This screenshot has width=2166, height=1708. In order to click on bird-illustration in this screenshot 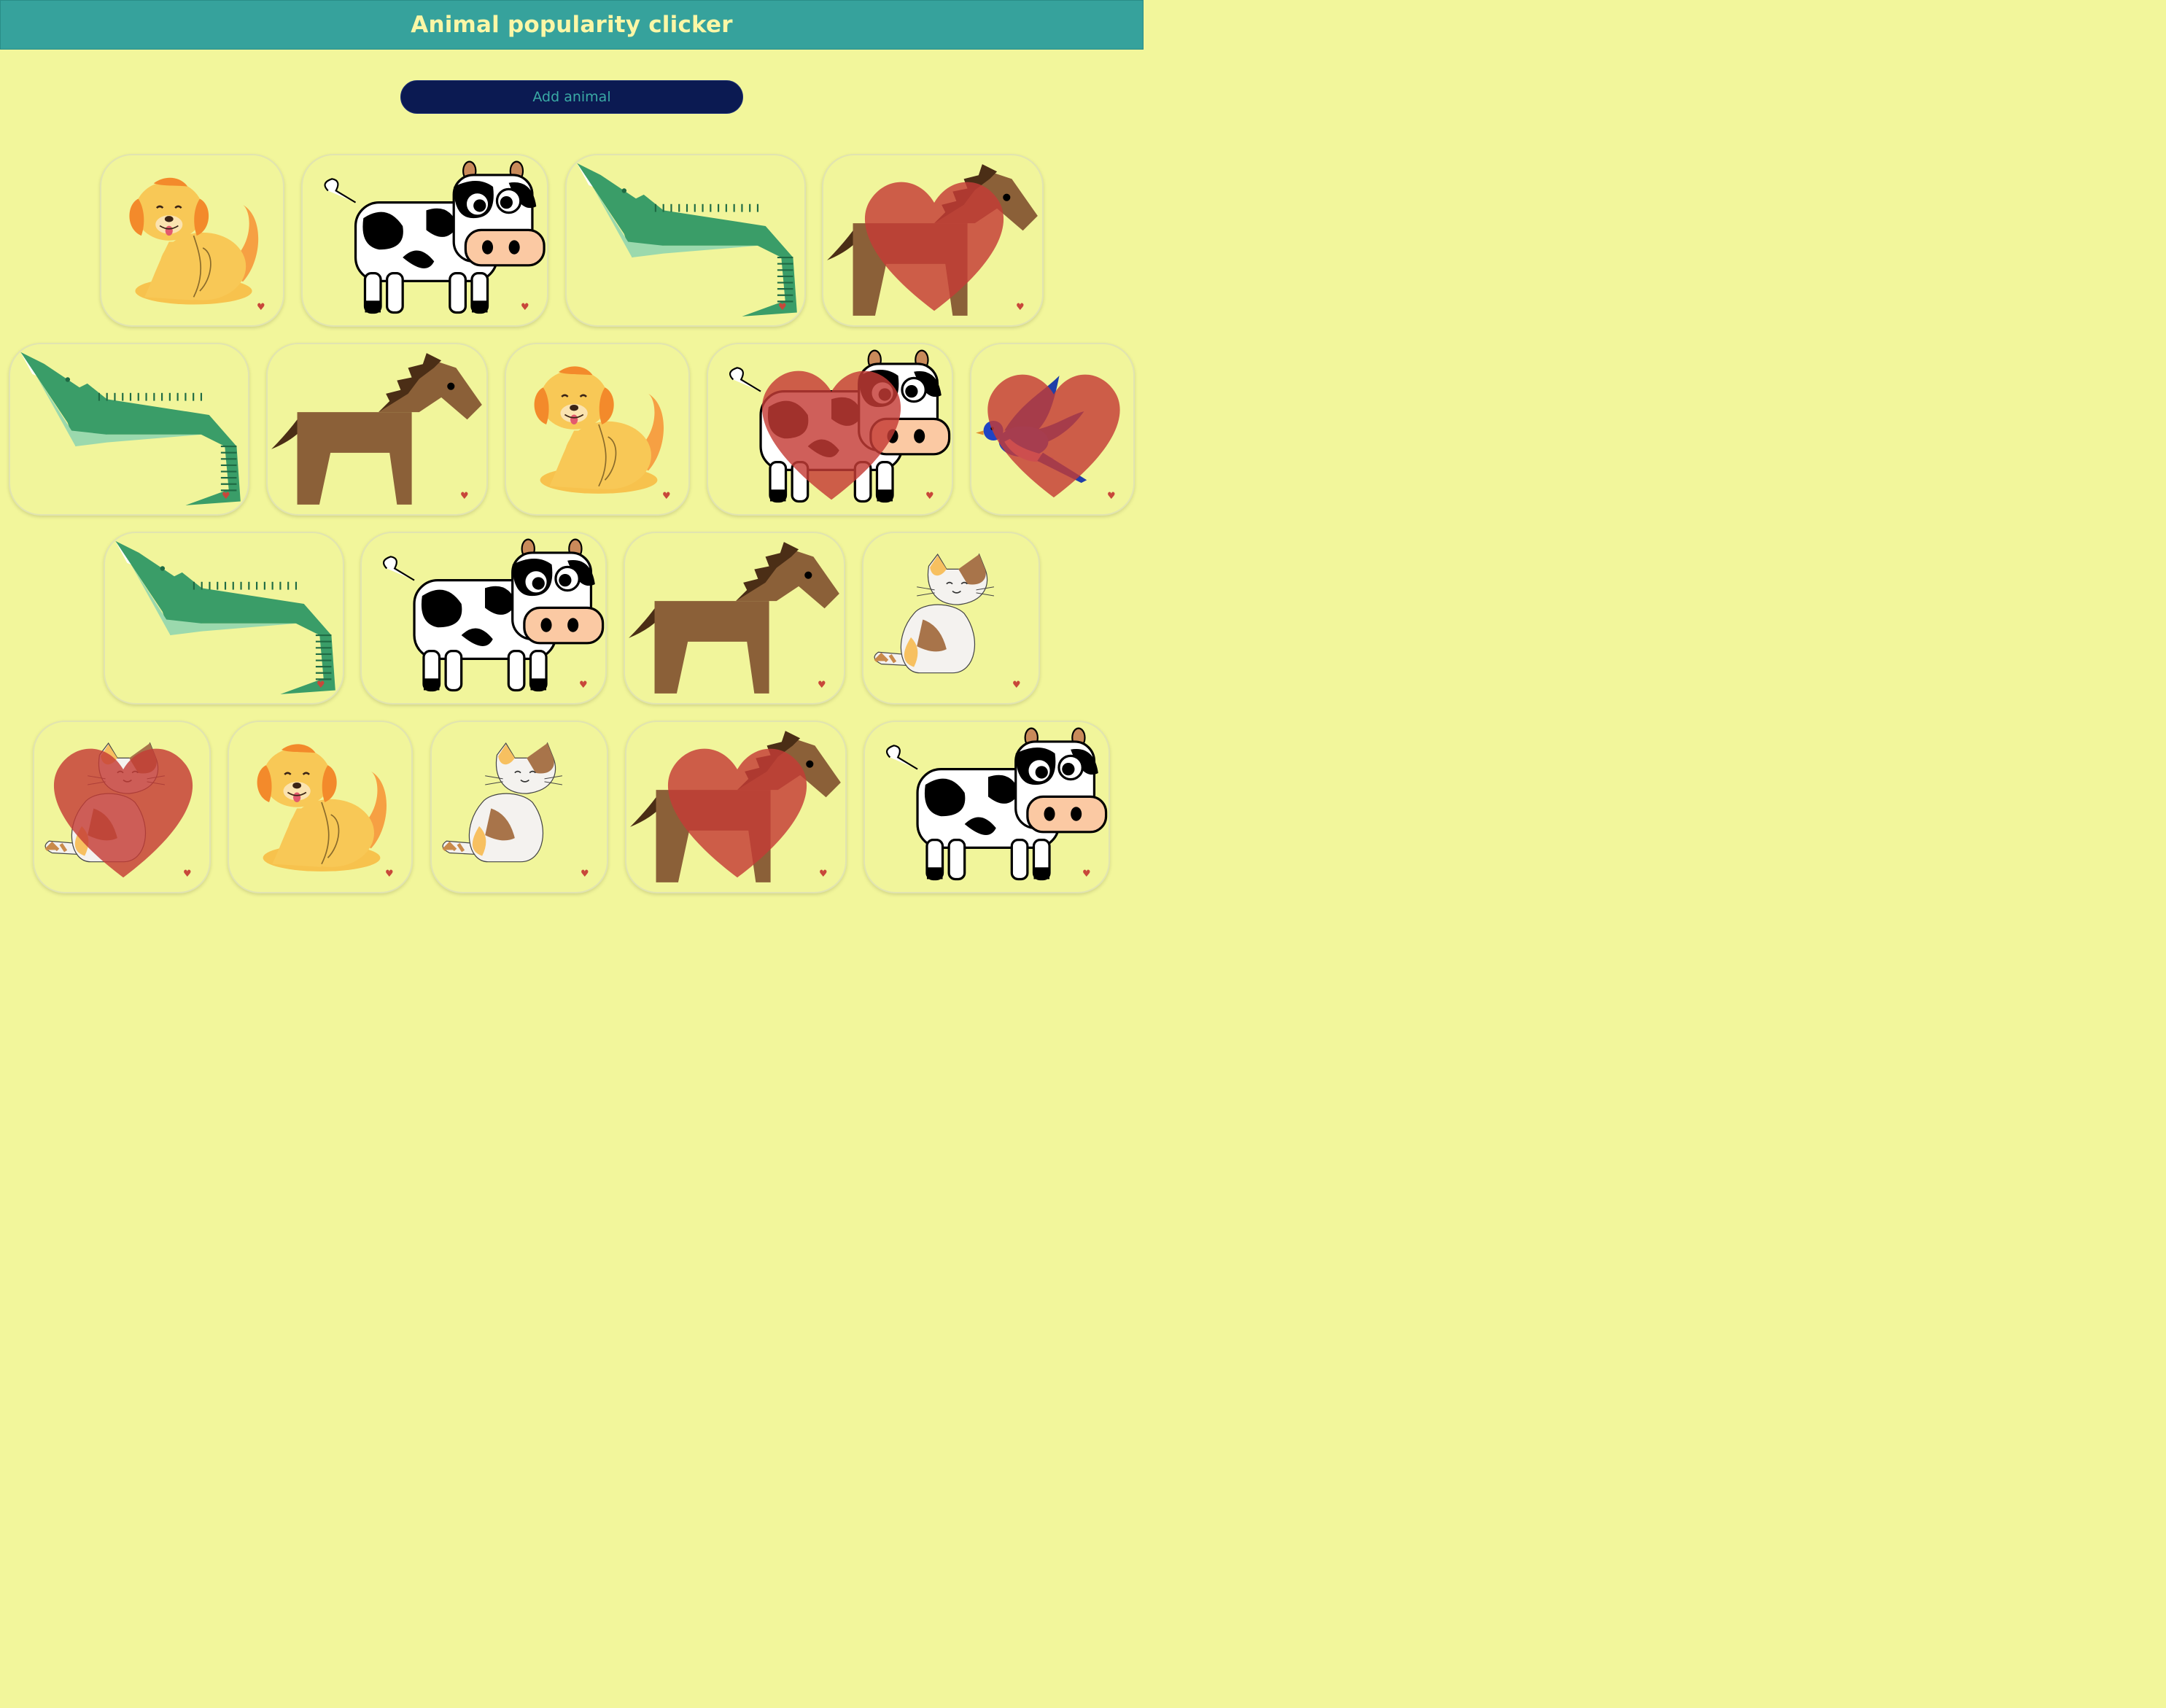, I will do `click(1031, 430)`.